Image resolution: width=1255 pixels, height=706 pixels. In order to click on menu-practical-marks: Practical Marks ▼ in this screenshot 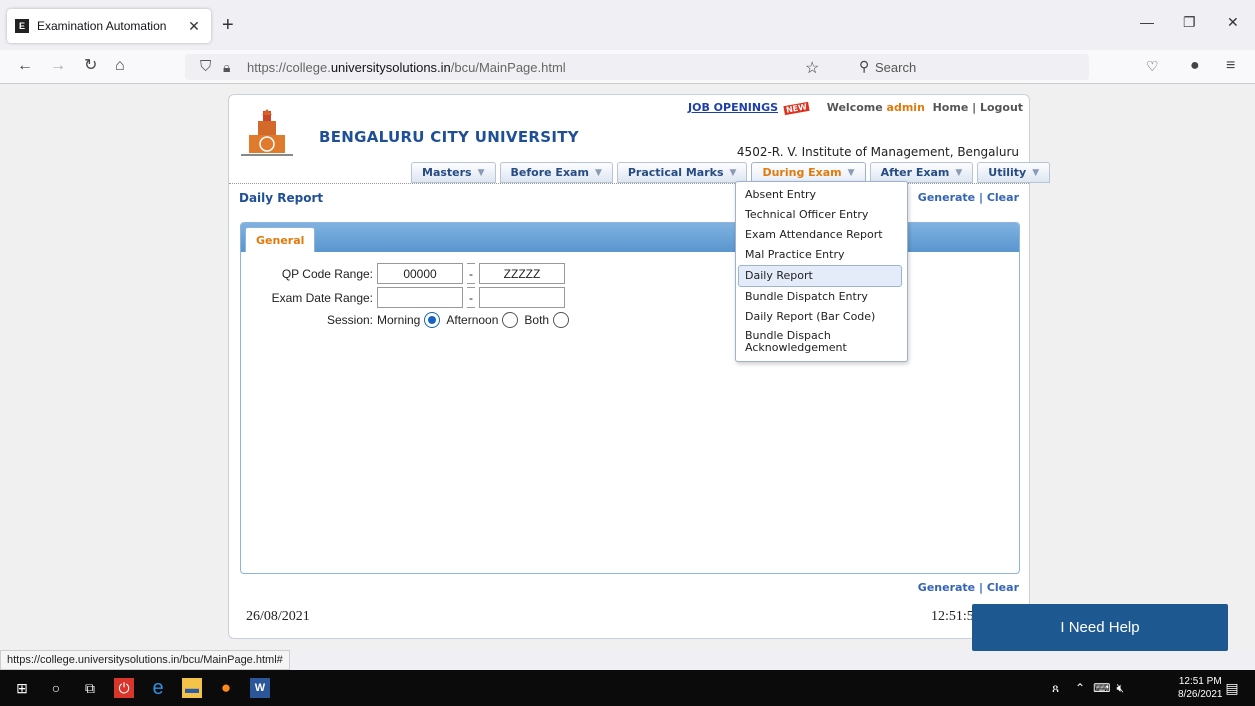, I will do `click(682, 172)`.